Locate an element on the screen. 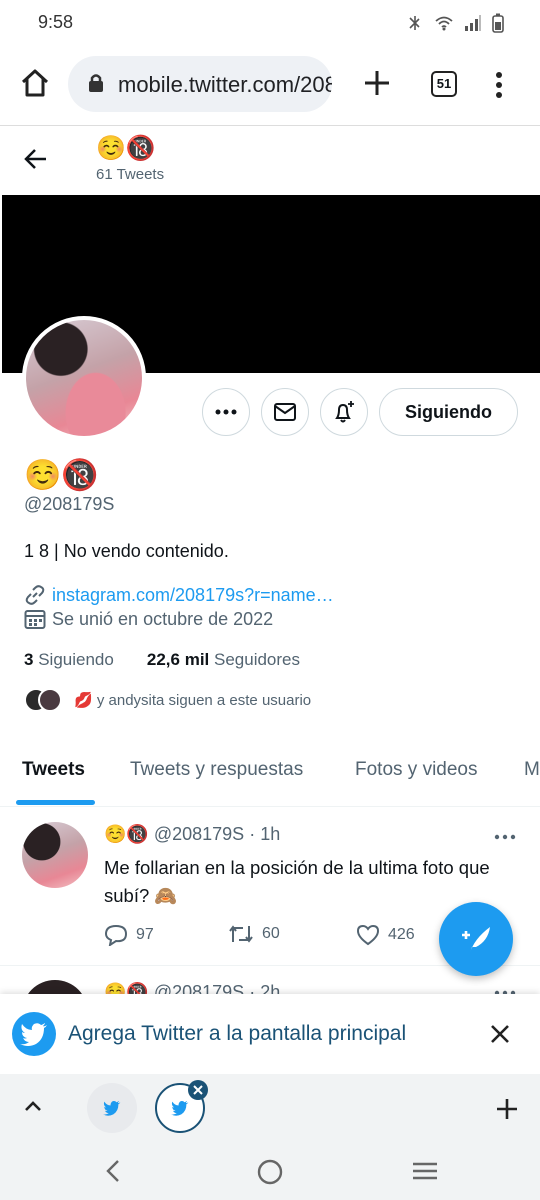 The width and height of the screenshot is (540, 1200). message-button is located at coordinates (285, 412).